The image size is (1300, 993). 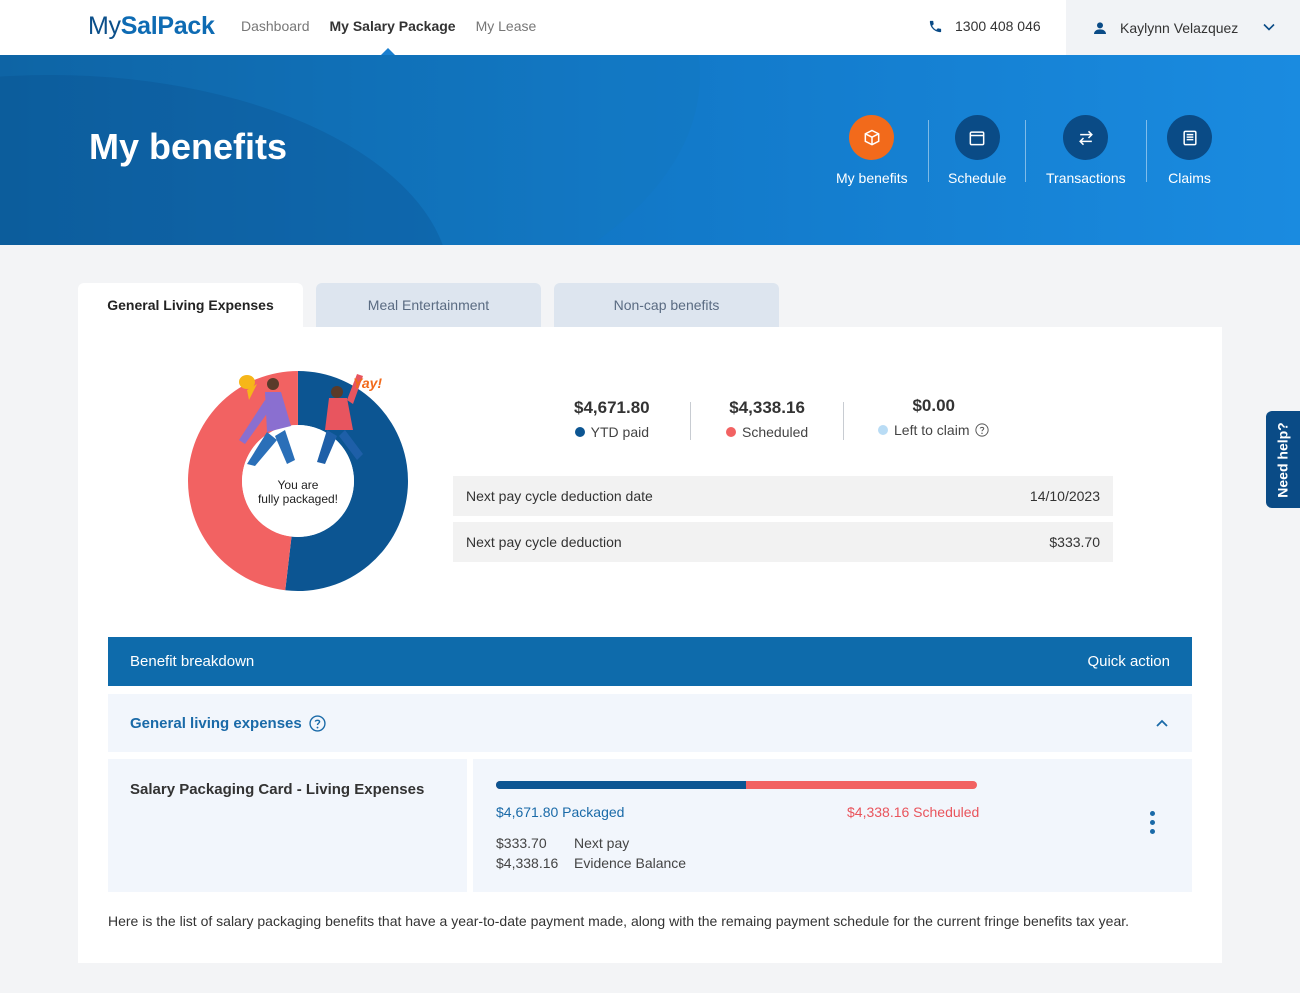 I want to click on stat-value: $4,671.80, so click(x=612, y=407).